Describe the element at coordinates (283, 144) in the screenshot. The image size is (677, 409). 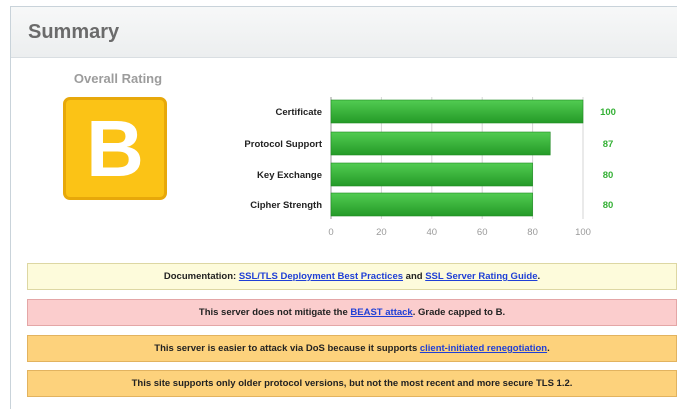
I see `category-label: Protocol Support` at that location.